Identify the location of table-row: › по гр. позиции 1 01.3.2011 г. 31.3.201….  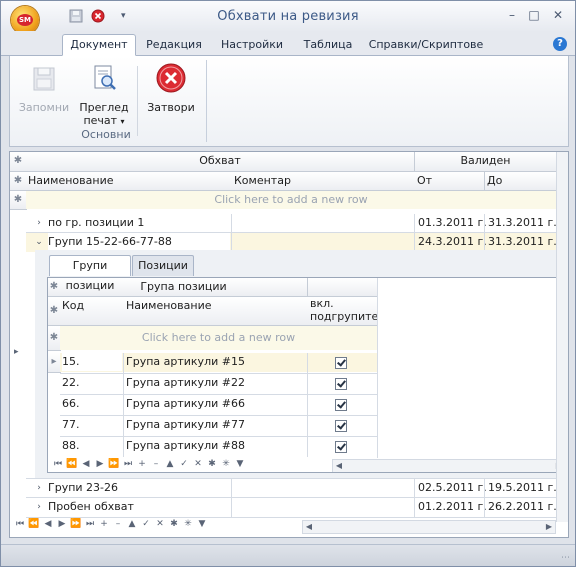
(291, 223).